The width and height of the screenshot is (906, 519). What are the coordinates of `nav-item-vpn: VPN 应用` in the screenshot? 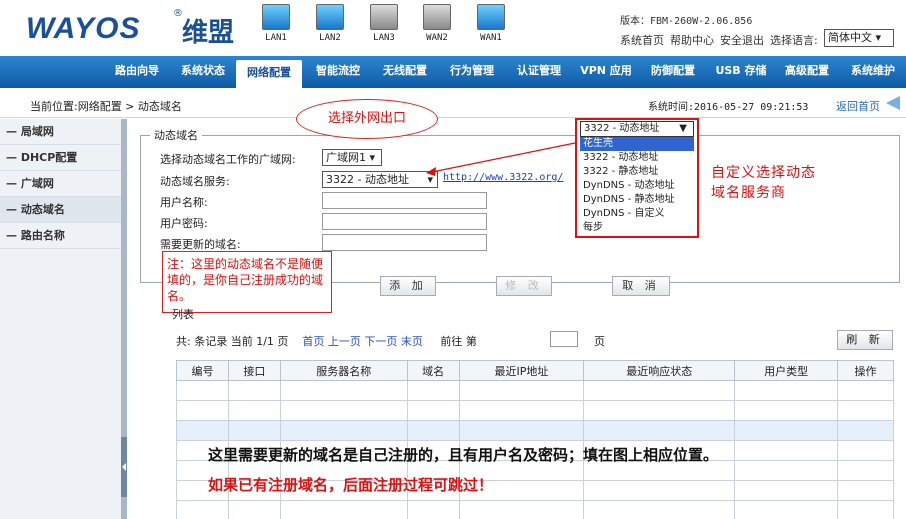 It's located at (606, 72).